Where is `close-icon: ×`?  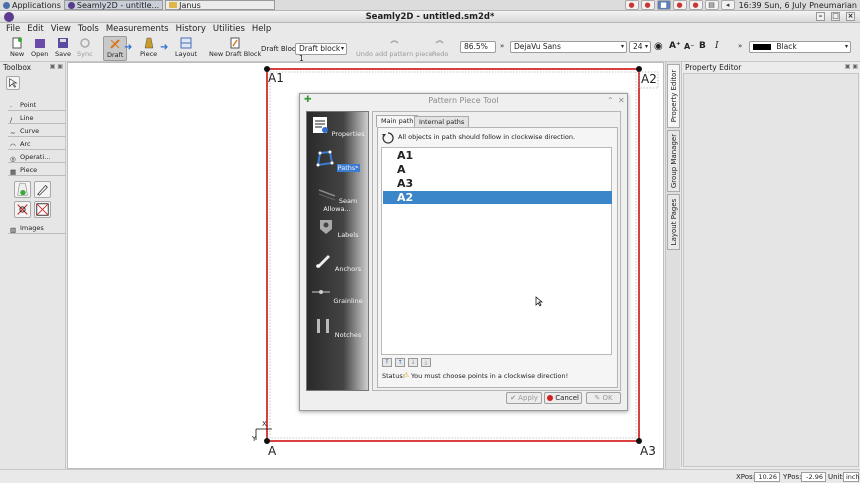
close-icon: × is located at coordinates (850, 16).